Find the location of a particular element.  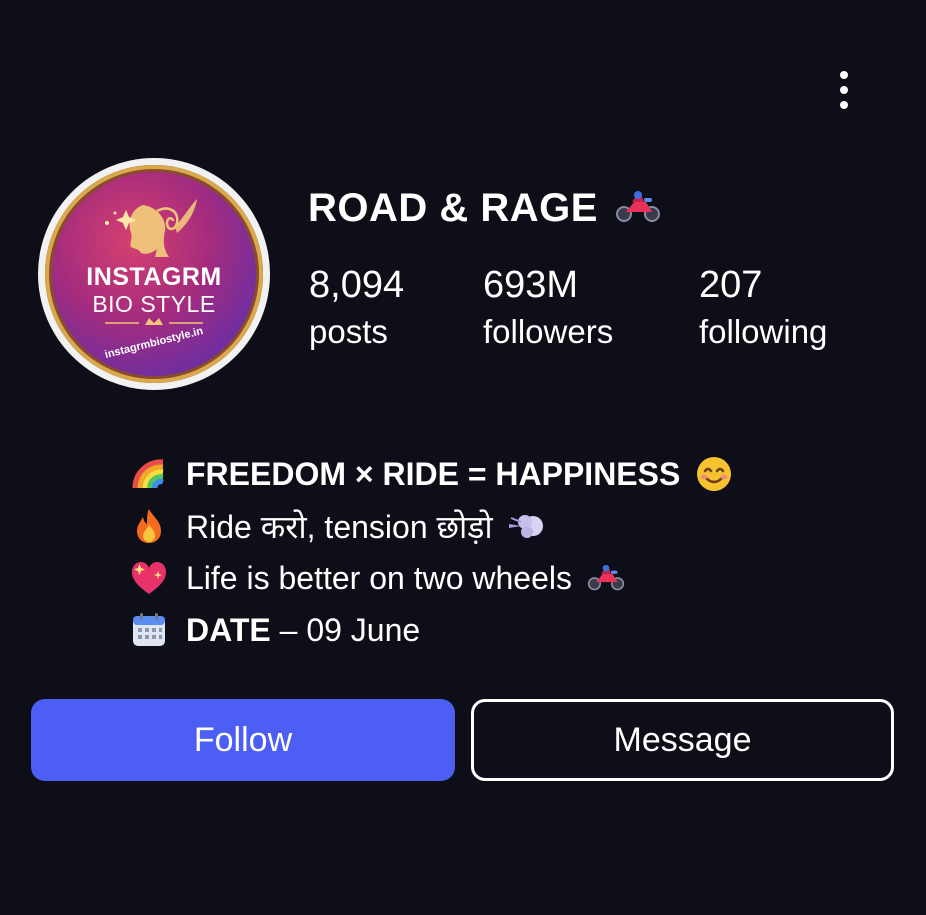

following-count: 207 is located at coordinates (731, 285).